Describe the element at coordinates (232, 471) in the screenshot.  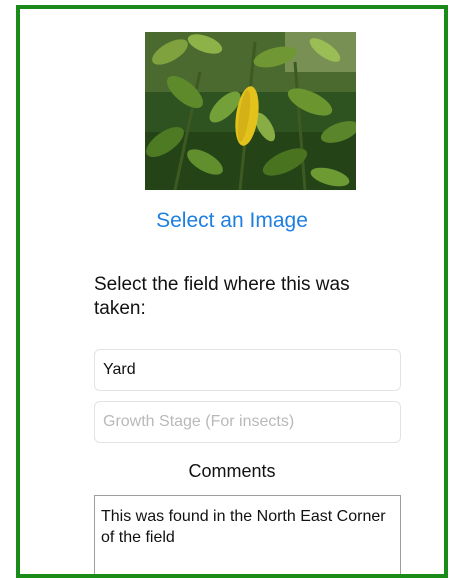
I see `comments-label: Comments` at that location.